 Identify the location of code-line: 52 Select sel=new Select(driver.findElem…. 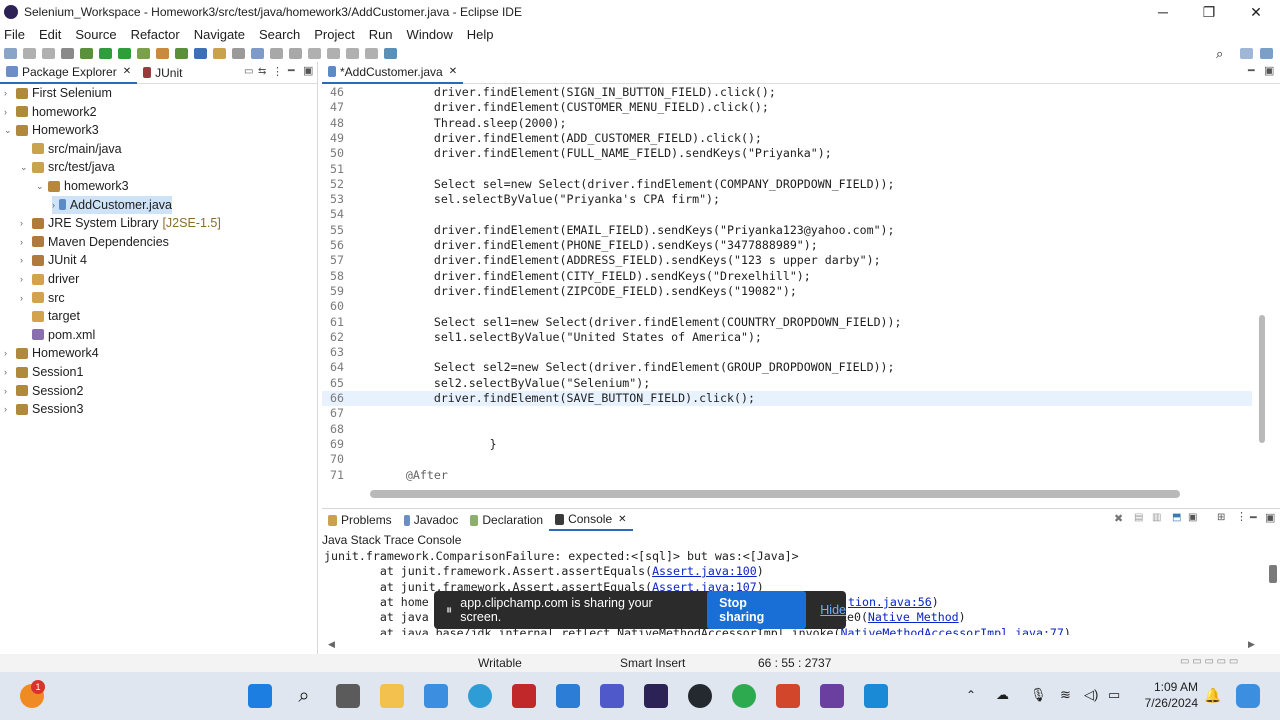
(787, 184).